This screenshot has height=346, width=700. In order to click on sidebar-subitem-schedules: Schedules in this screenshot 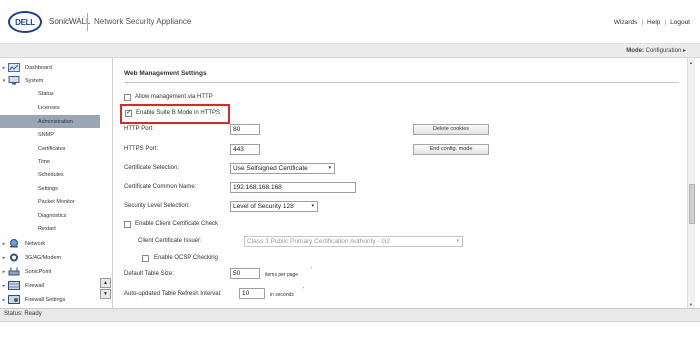, I will do `click(51, 174)`.